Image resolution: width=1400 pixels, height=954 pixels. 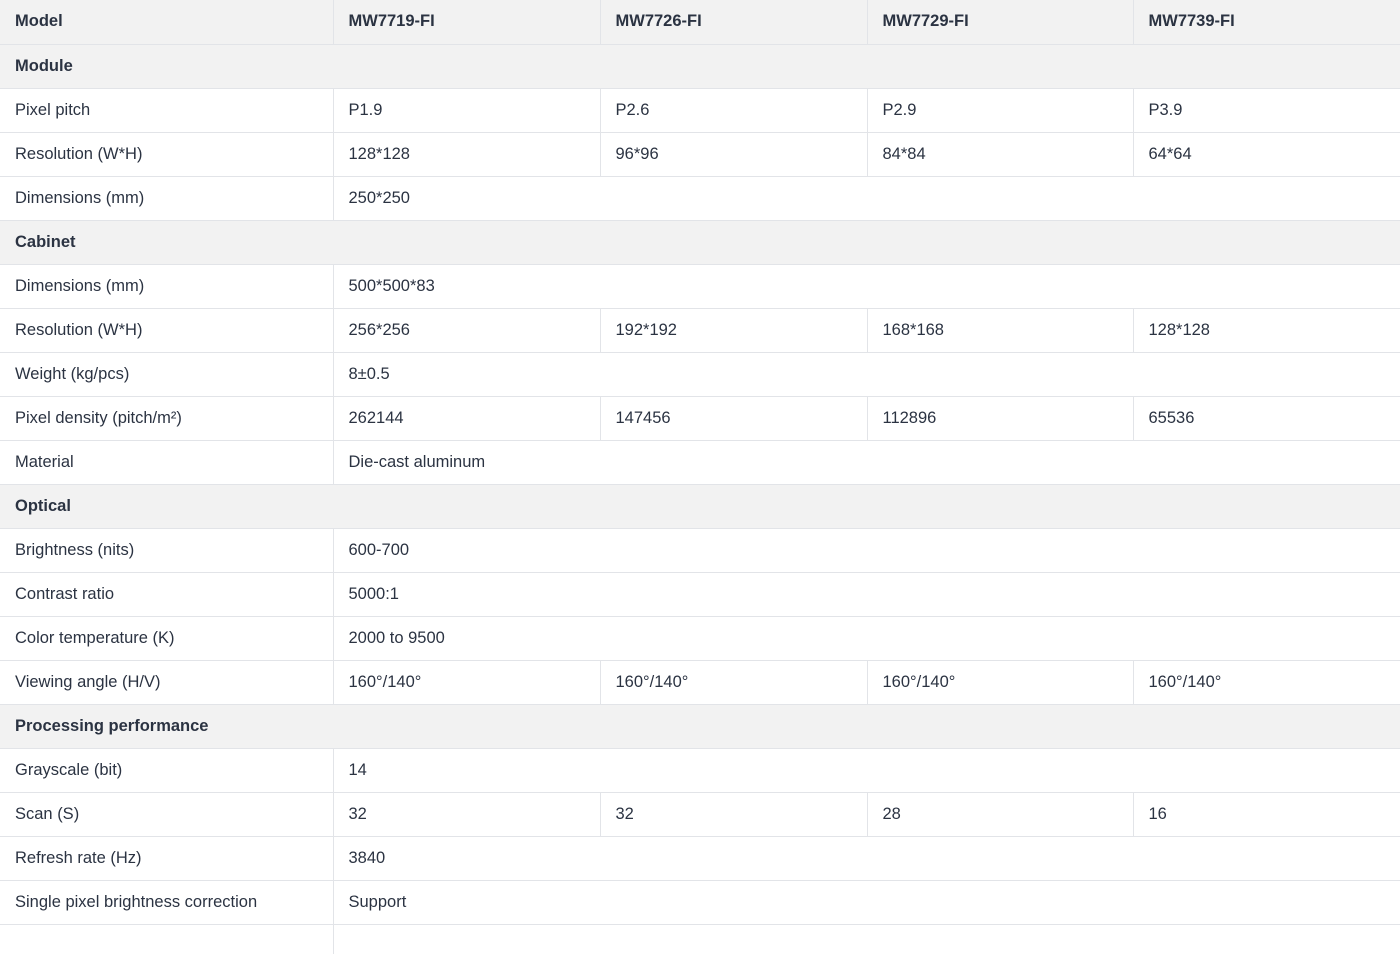 What do you see at coordinates (866, 550) in the screenshot?
I see `cell-value: 600-700` at bounding box center [866, 550].